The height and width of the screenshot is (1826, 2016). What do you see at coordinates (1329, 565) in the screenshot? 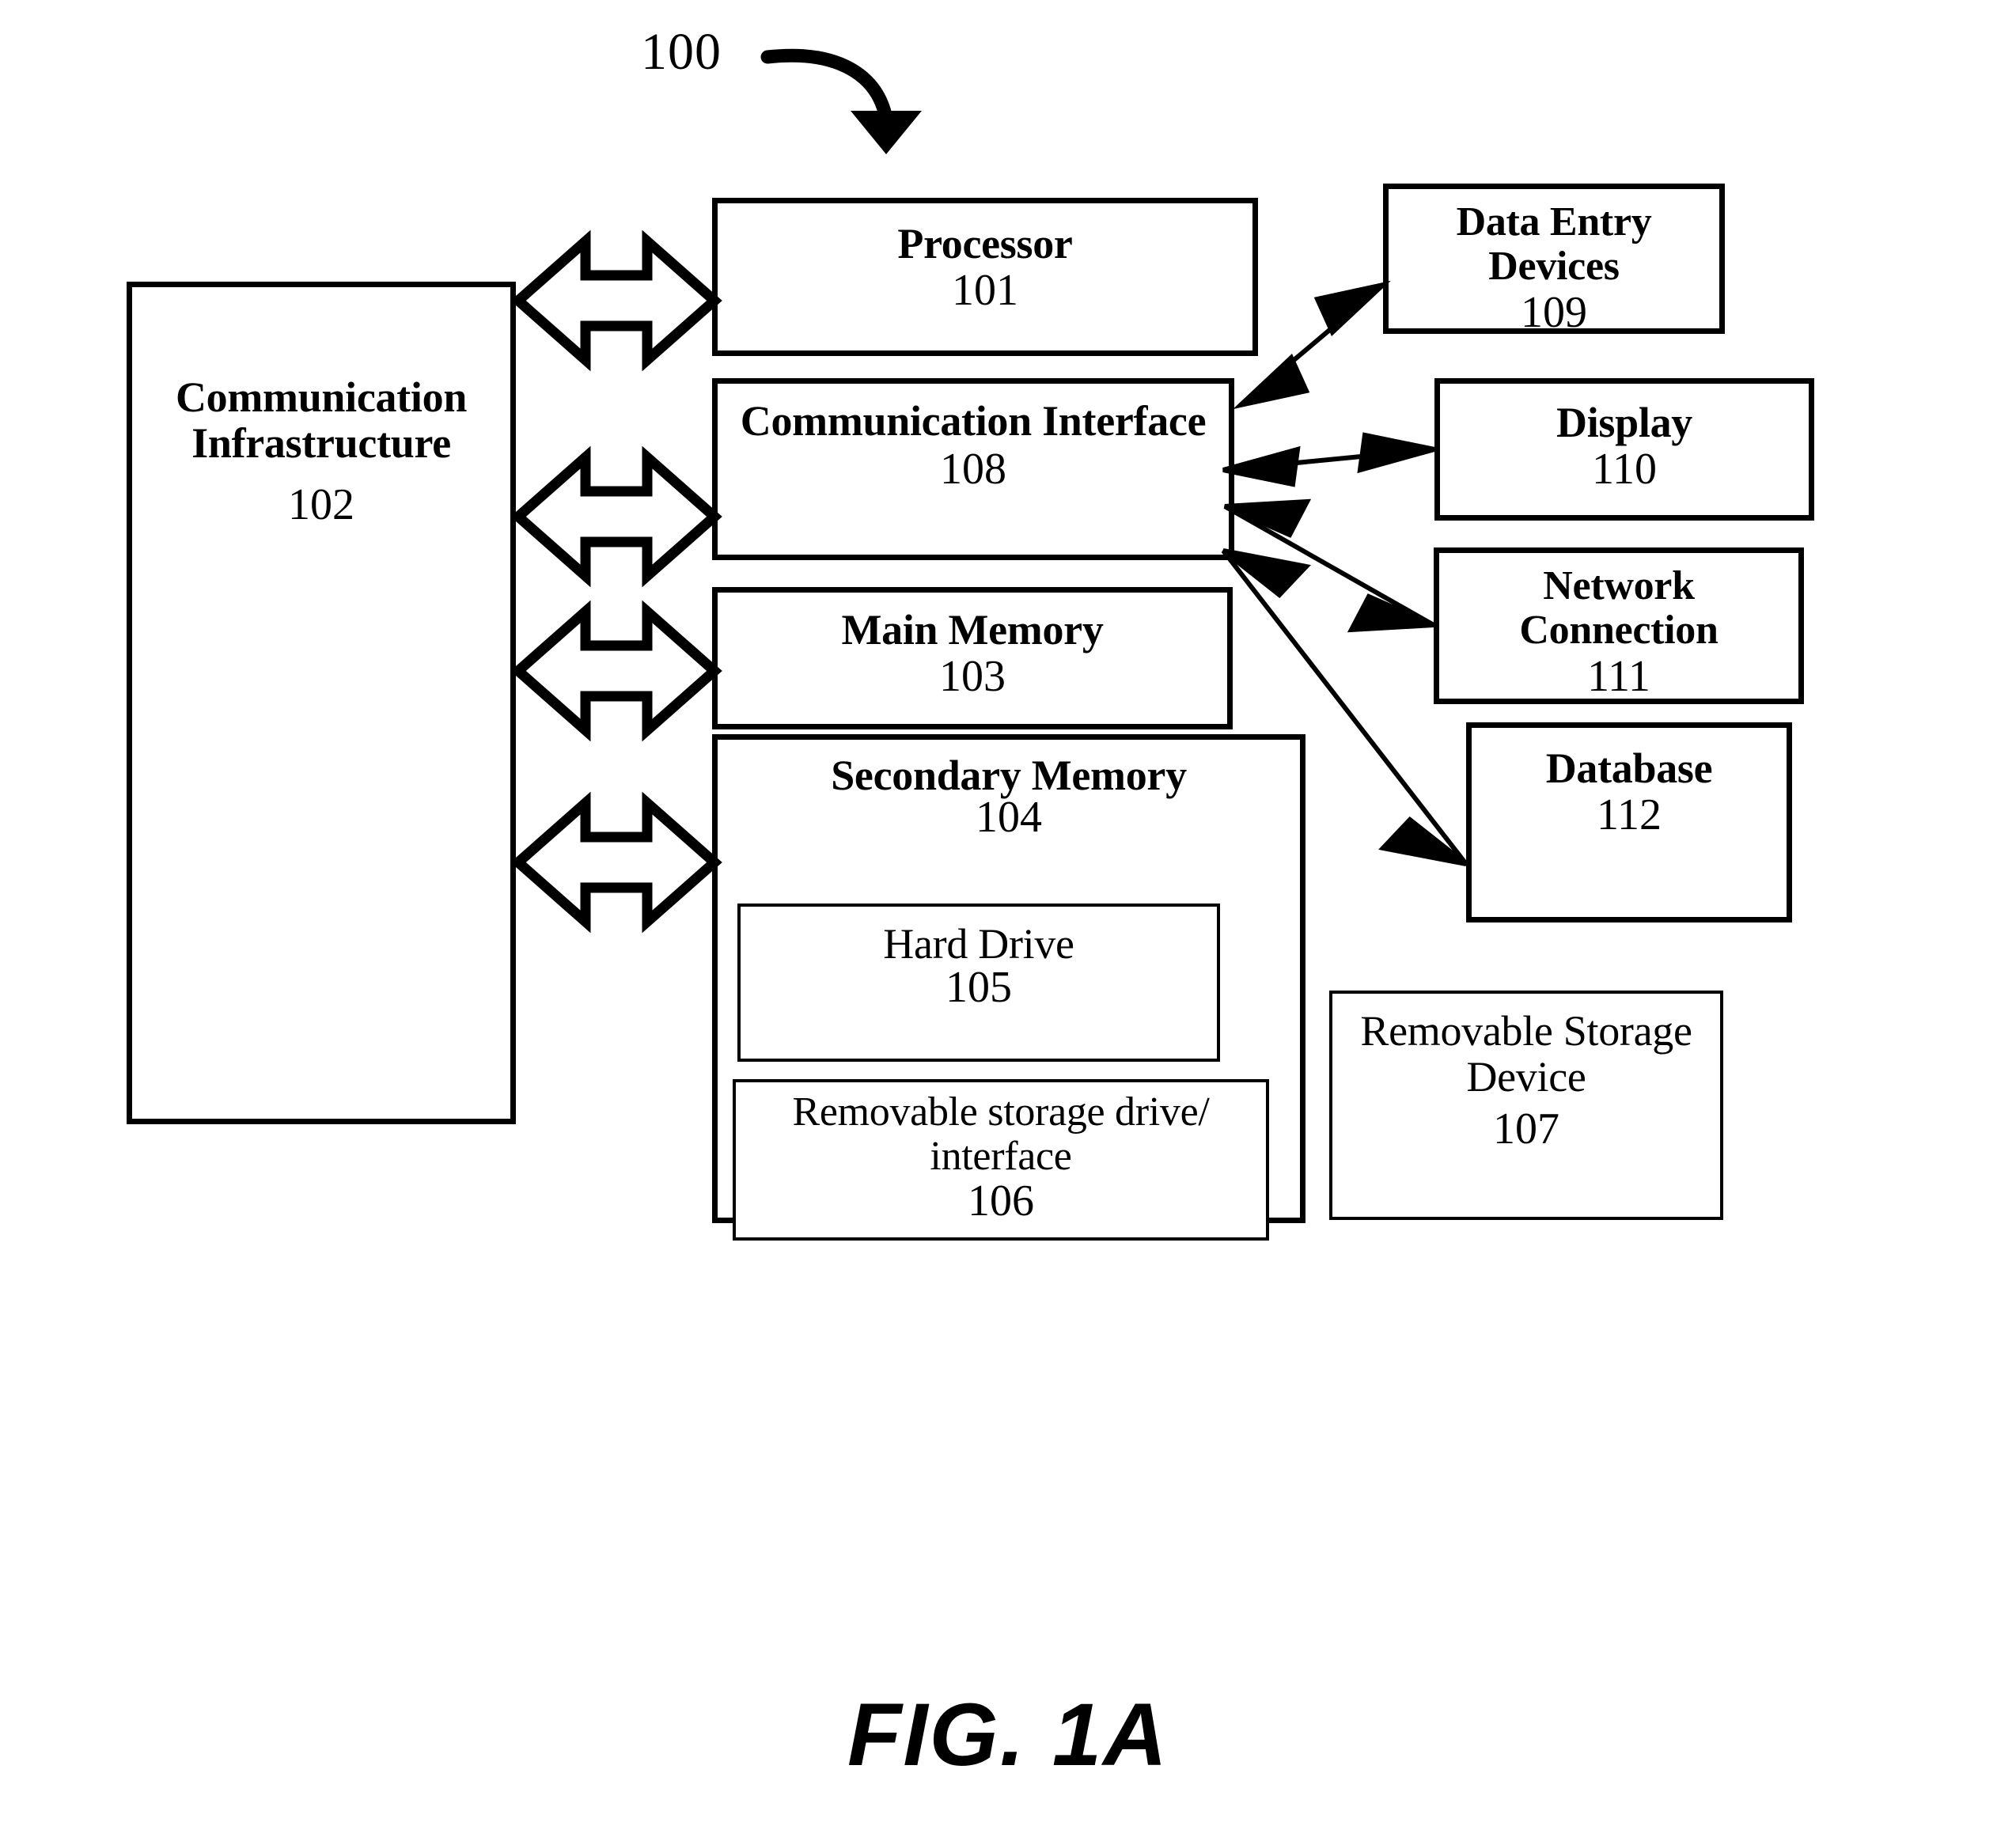
I see `connector-line-network-connection` at bounding box center [1329, 565].